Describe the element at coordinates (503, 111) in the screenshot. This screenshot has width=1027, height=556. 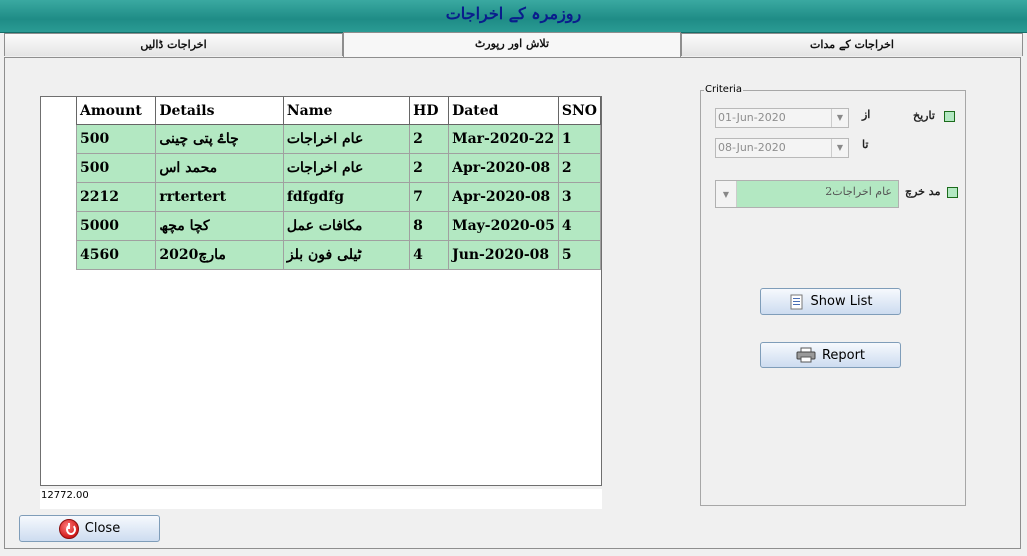
I see `col-dated-header: Dated` at that location.